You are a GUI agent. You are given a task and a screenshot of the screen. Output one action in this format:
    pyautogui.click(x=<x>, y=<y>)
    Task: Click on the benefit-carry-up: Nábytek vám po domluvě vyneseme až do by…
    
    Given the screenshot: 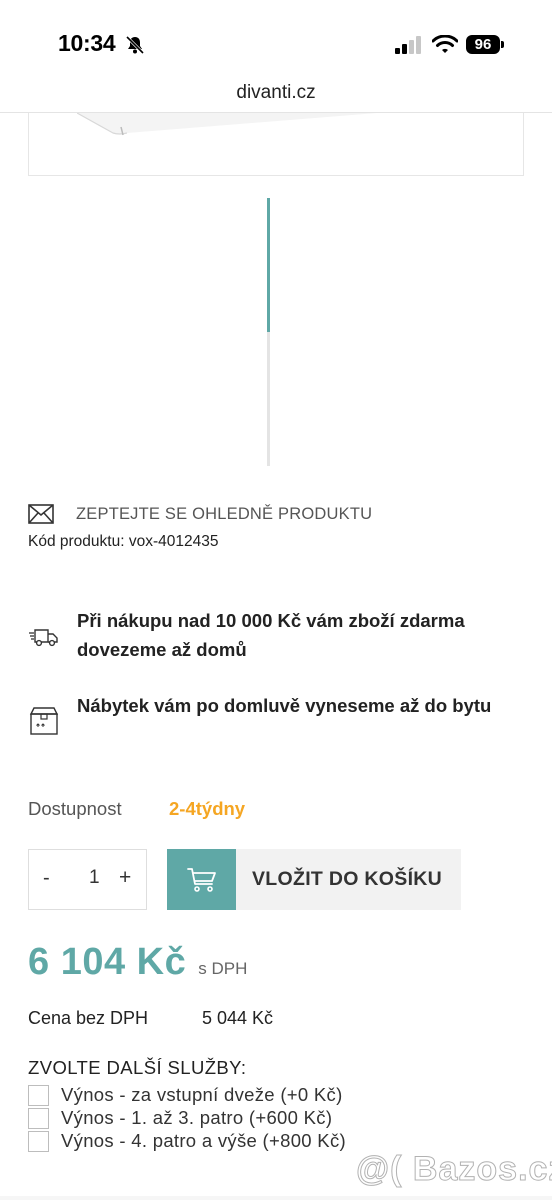 What is the action you would take?
    pyautogui.click(x=272, y=714)
    